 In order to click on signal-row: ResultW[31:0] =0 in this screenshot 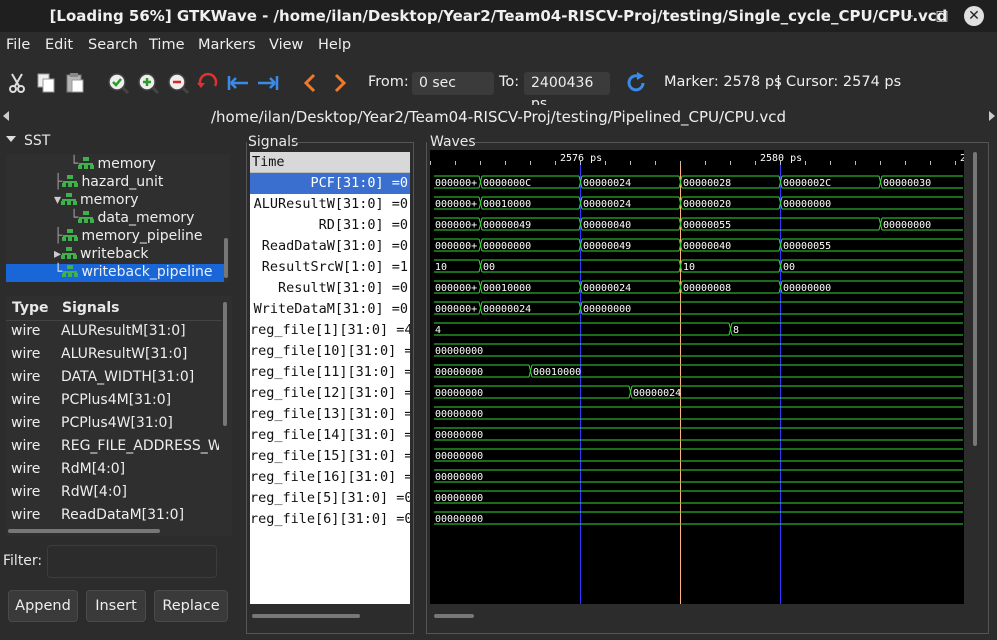, I will do `click(330, 288)`.